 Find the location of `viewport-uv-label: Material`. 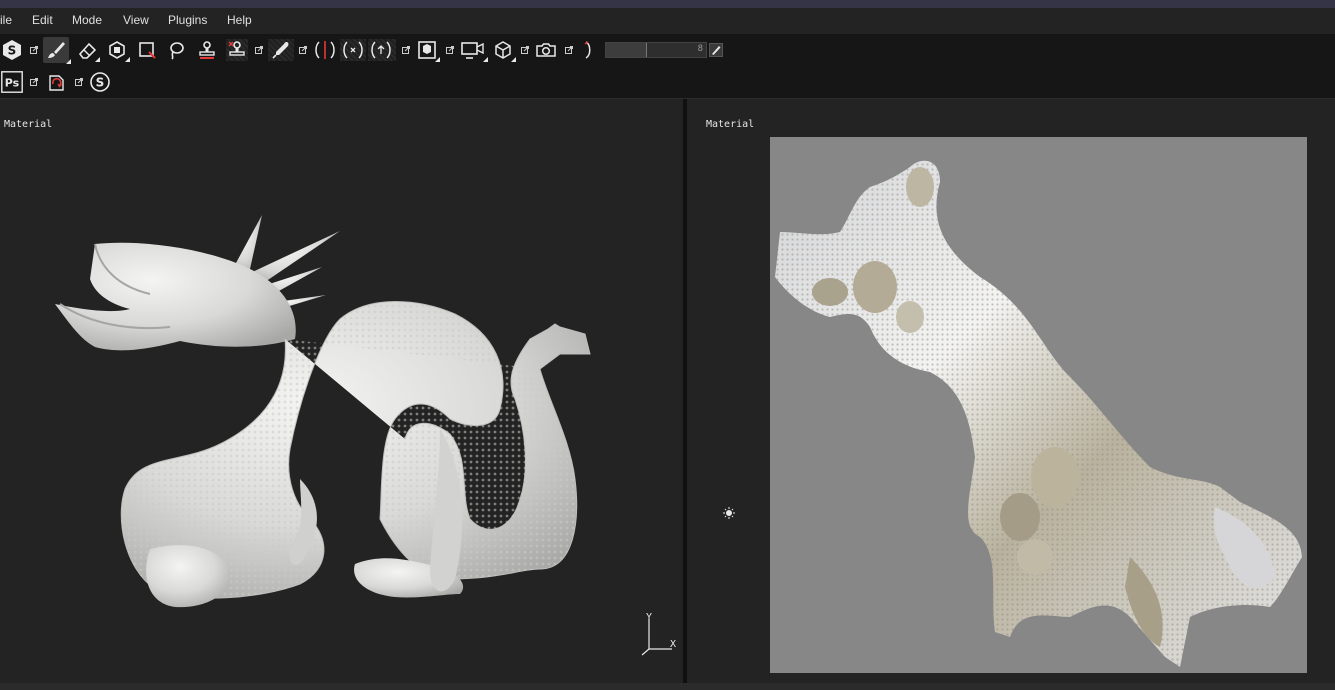

viewport-uv-label: Material is located at coordinates (730, 124).